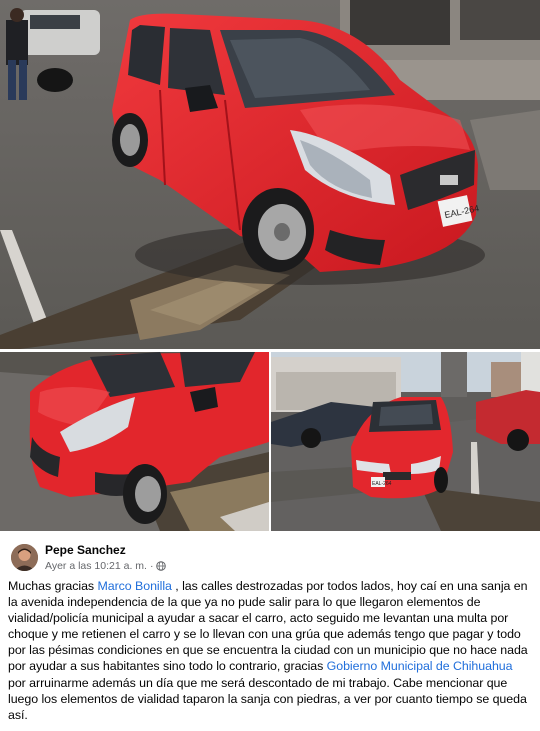 Image resolution: width=540 pixels, height=731 pixels. I want to click on avatar-icon, so click(24, 557).